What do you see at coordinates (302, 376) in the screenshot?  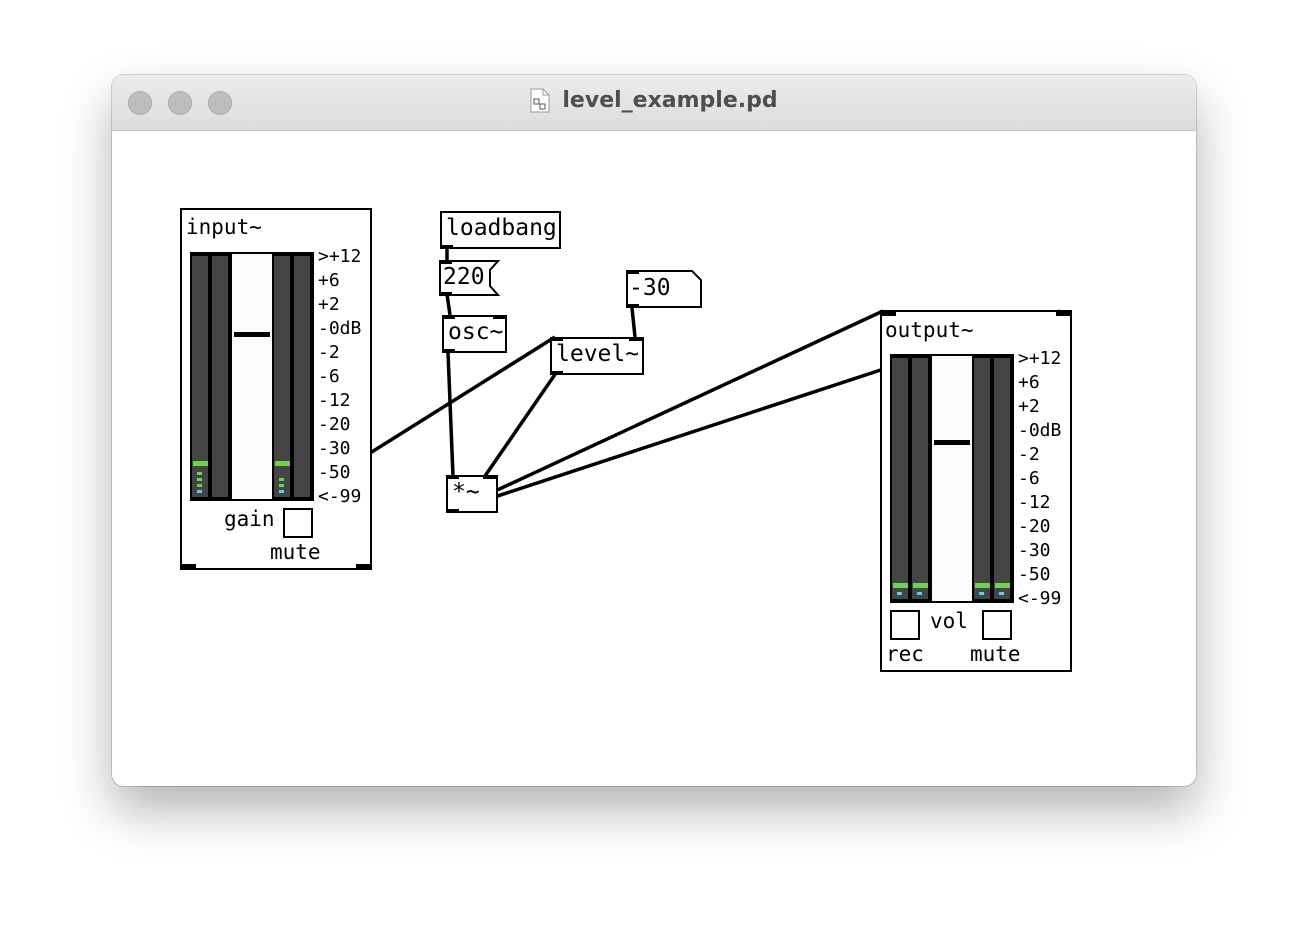 I see `input-meter-right-b` at bounding box center [302, 376].